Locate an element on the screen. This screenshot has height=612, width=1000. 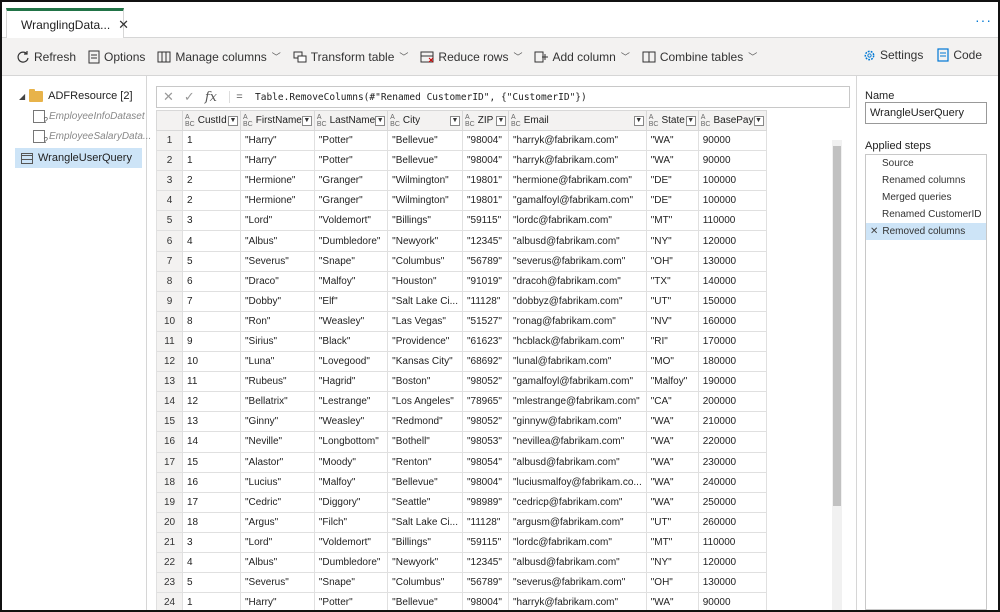
column-header-city: A BC City ▼ is located at coordinates (425, 120).